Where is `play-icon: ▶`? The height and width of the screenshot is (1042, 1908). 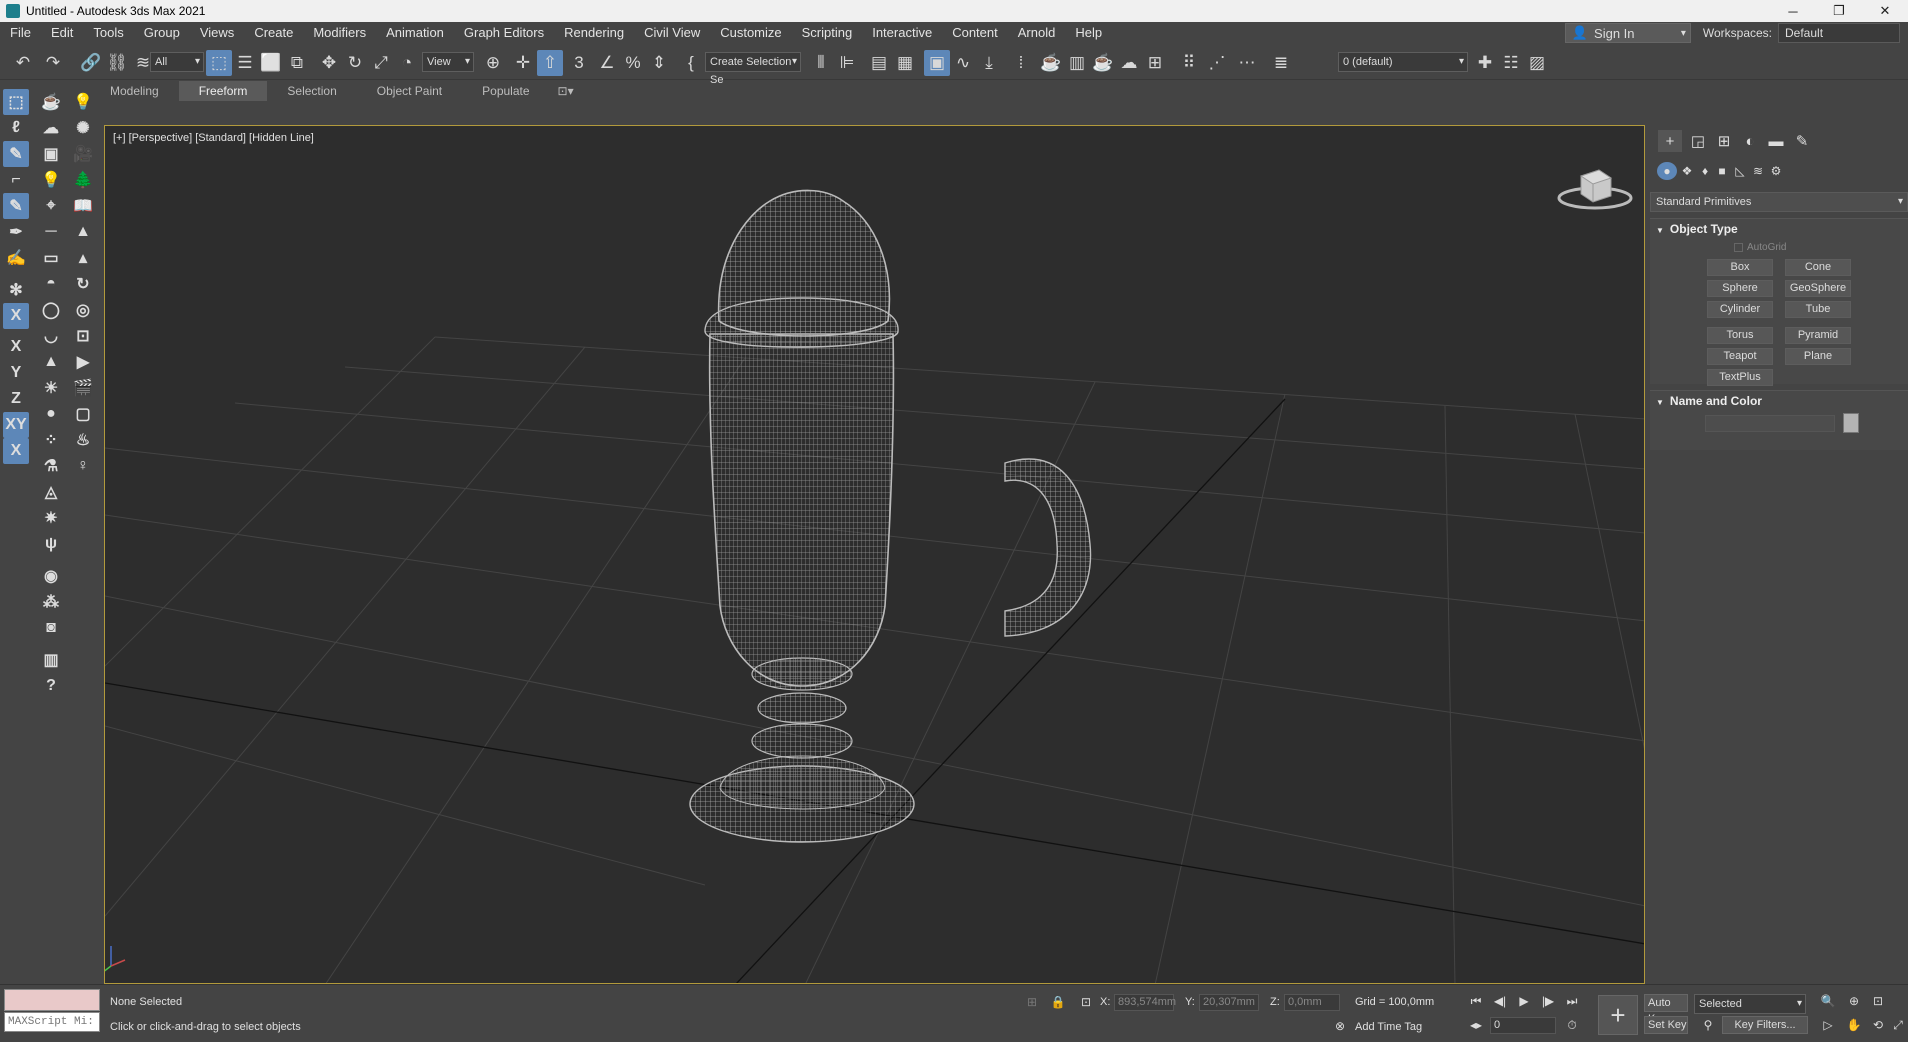 play-icon: ▶ is located at coordinates (1524, 1001).